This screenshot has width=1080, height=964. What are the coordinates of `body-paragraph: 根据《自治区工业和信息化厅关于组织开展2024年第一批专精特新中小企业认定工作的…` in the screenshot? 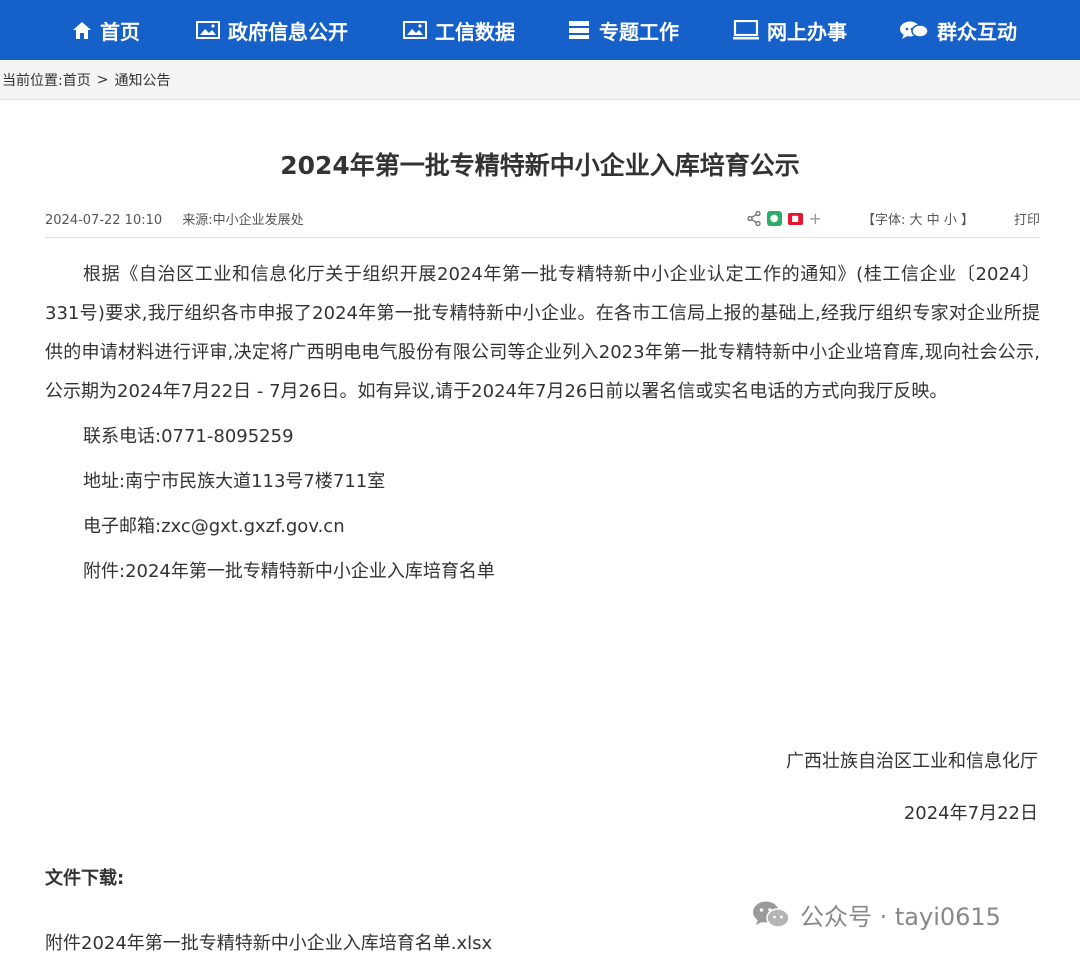 It's located at (542, 333).